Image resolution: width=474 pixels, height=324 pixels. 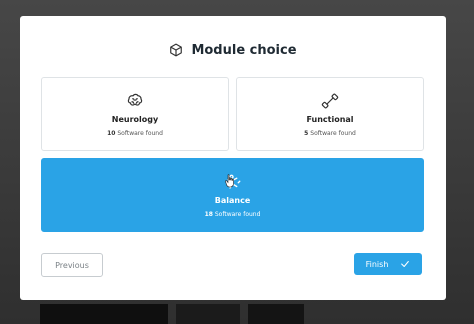 I want to click on card-name: Neurology, so click(x=135, y=119).